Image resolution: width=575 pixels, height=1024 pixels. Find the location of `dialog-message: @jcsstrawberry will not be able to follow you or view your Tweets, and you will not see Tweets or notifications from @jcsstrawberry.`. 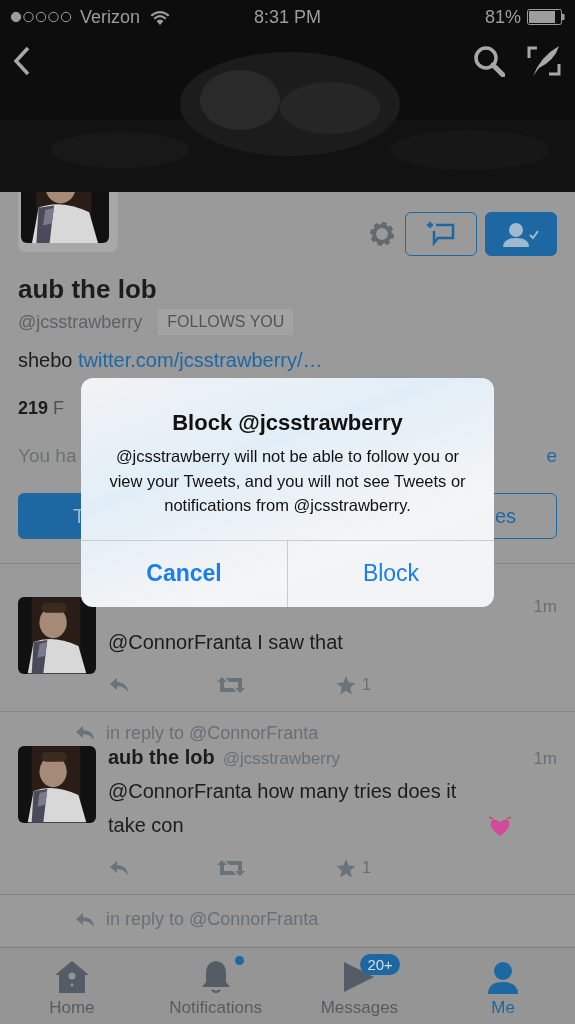

dialog-message: @jcsstrawberry will not be able to follow you or view your Tweets, and you will not see Tweets or notifications from @jcsstrawberry. is located at coordinates (287, 481).